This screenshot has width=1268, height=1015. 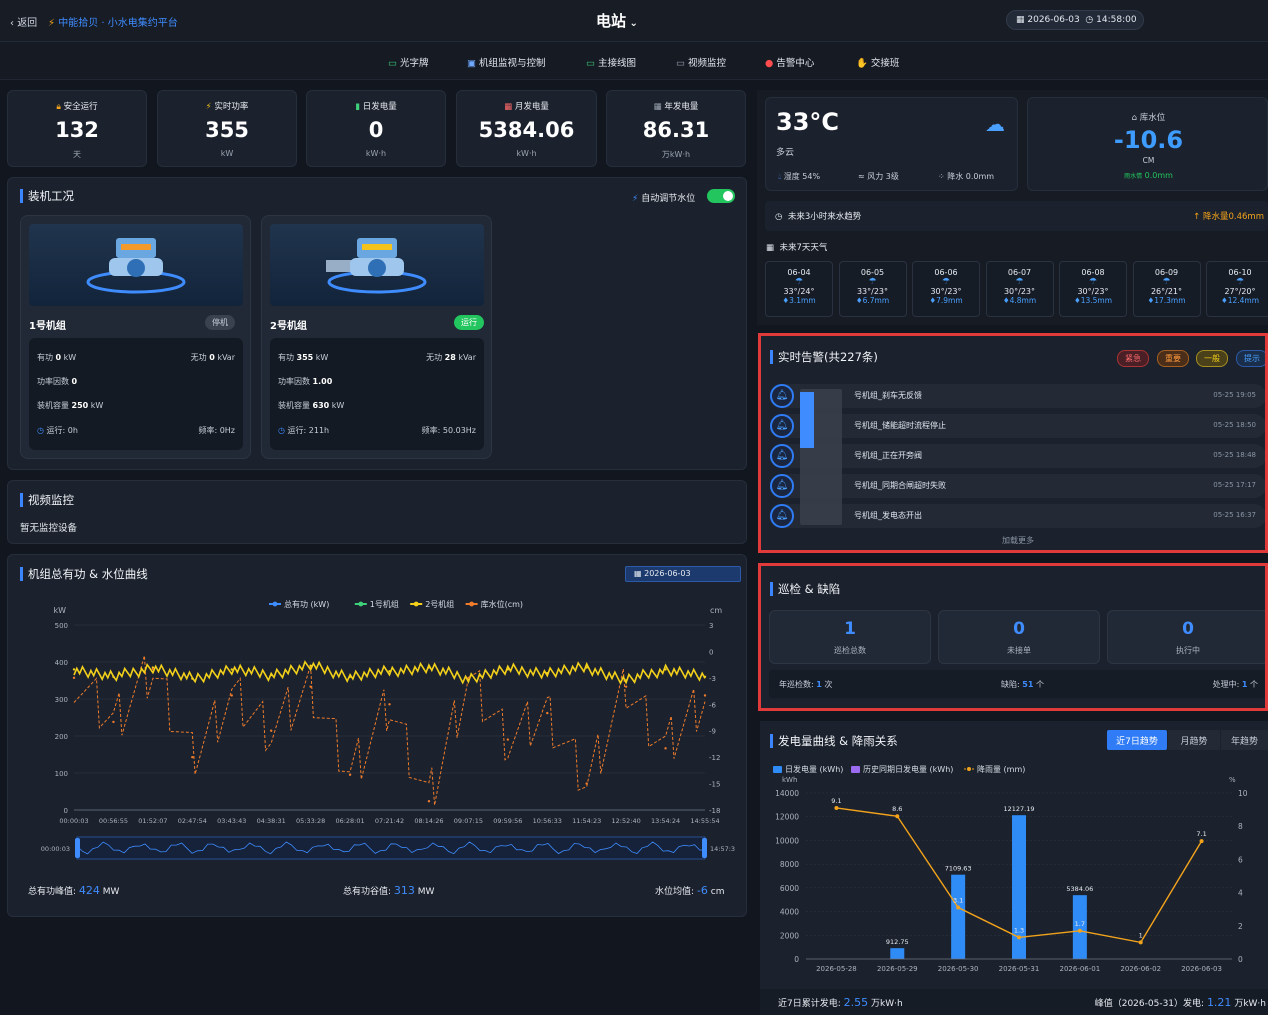 I want to click on x-tick-label: 09:07:15, so click(x=468, y=821).